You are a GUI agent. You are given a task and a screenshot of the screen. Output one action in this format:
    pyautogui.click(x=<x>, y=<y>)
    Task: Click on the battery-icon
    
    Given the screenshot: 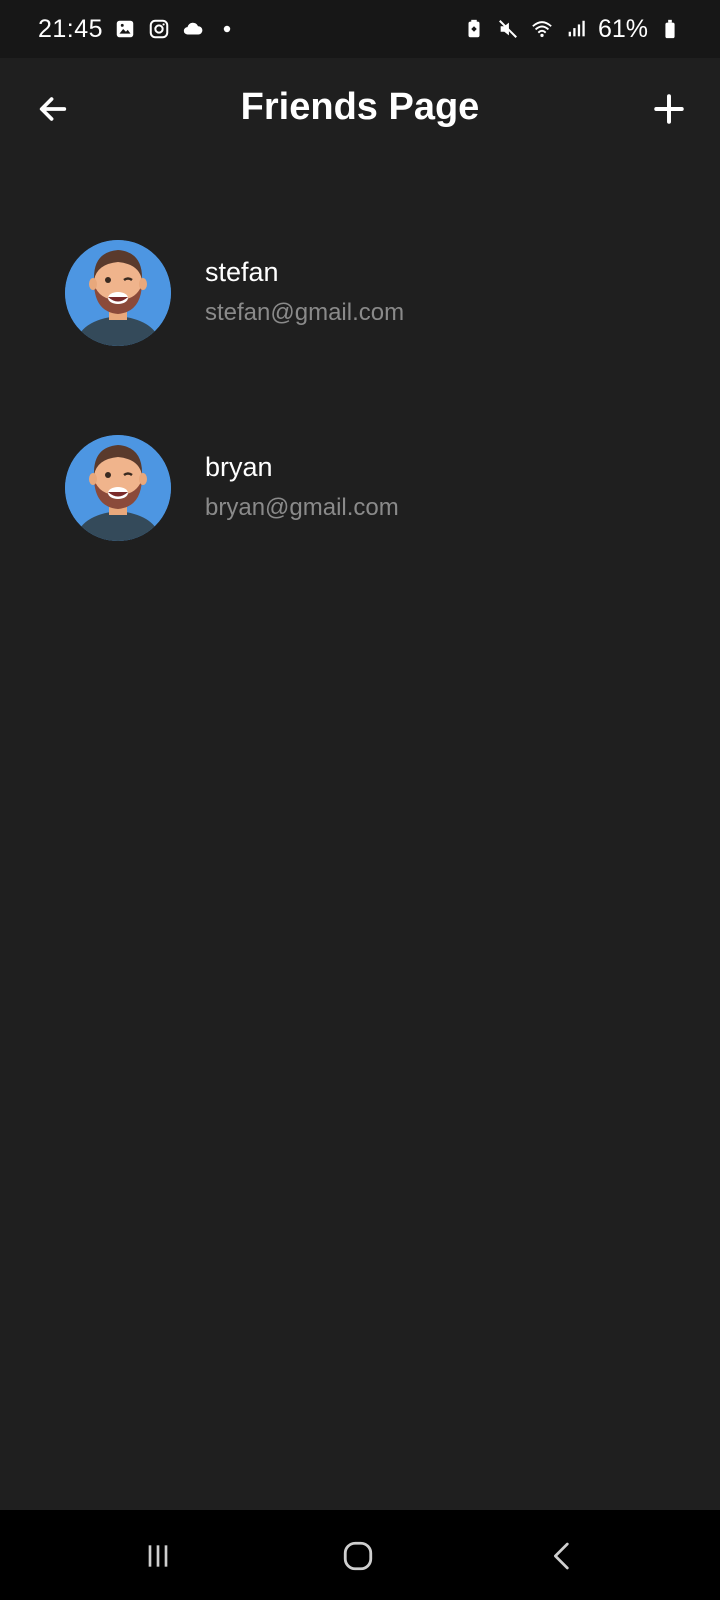 What is the action you would take?
    pyautogui.click(x=670, y=29)
    